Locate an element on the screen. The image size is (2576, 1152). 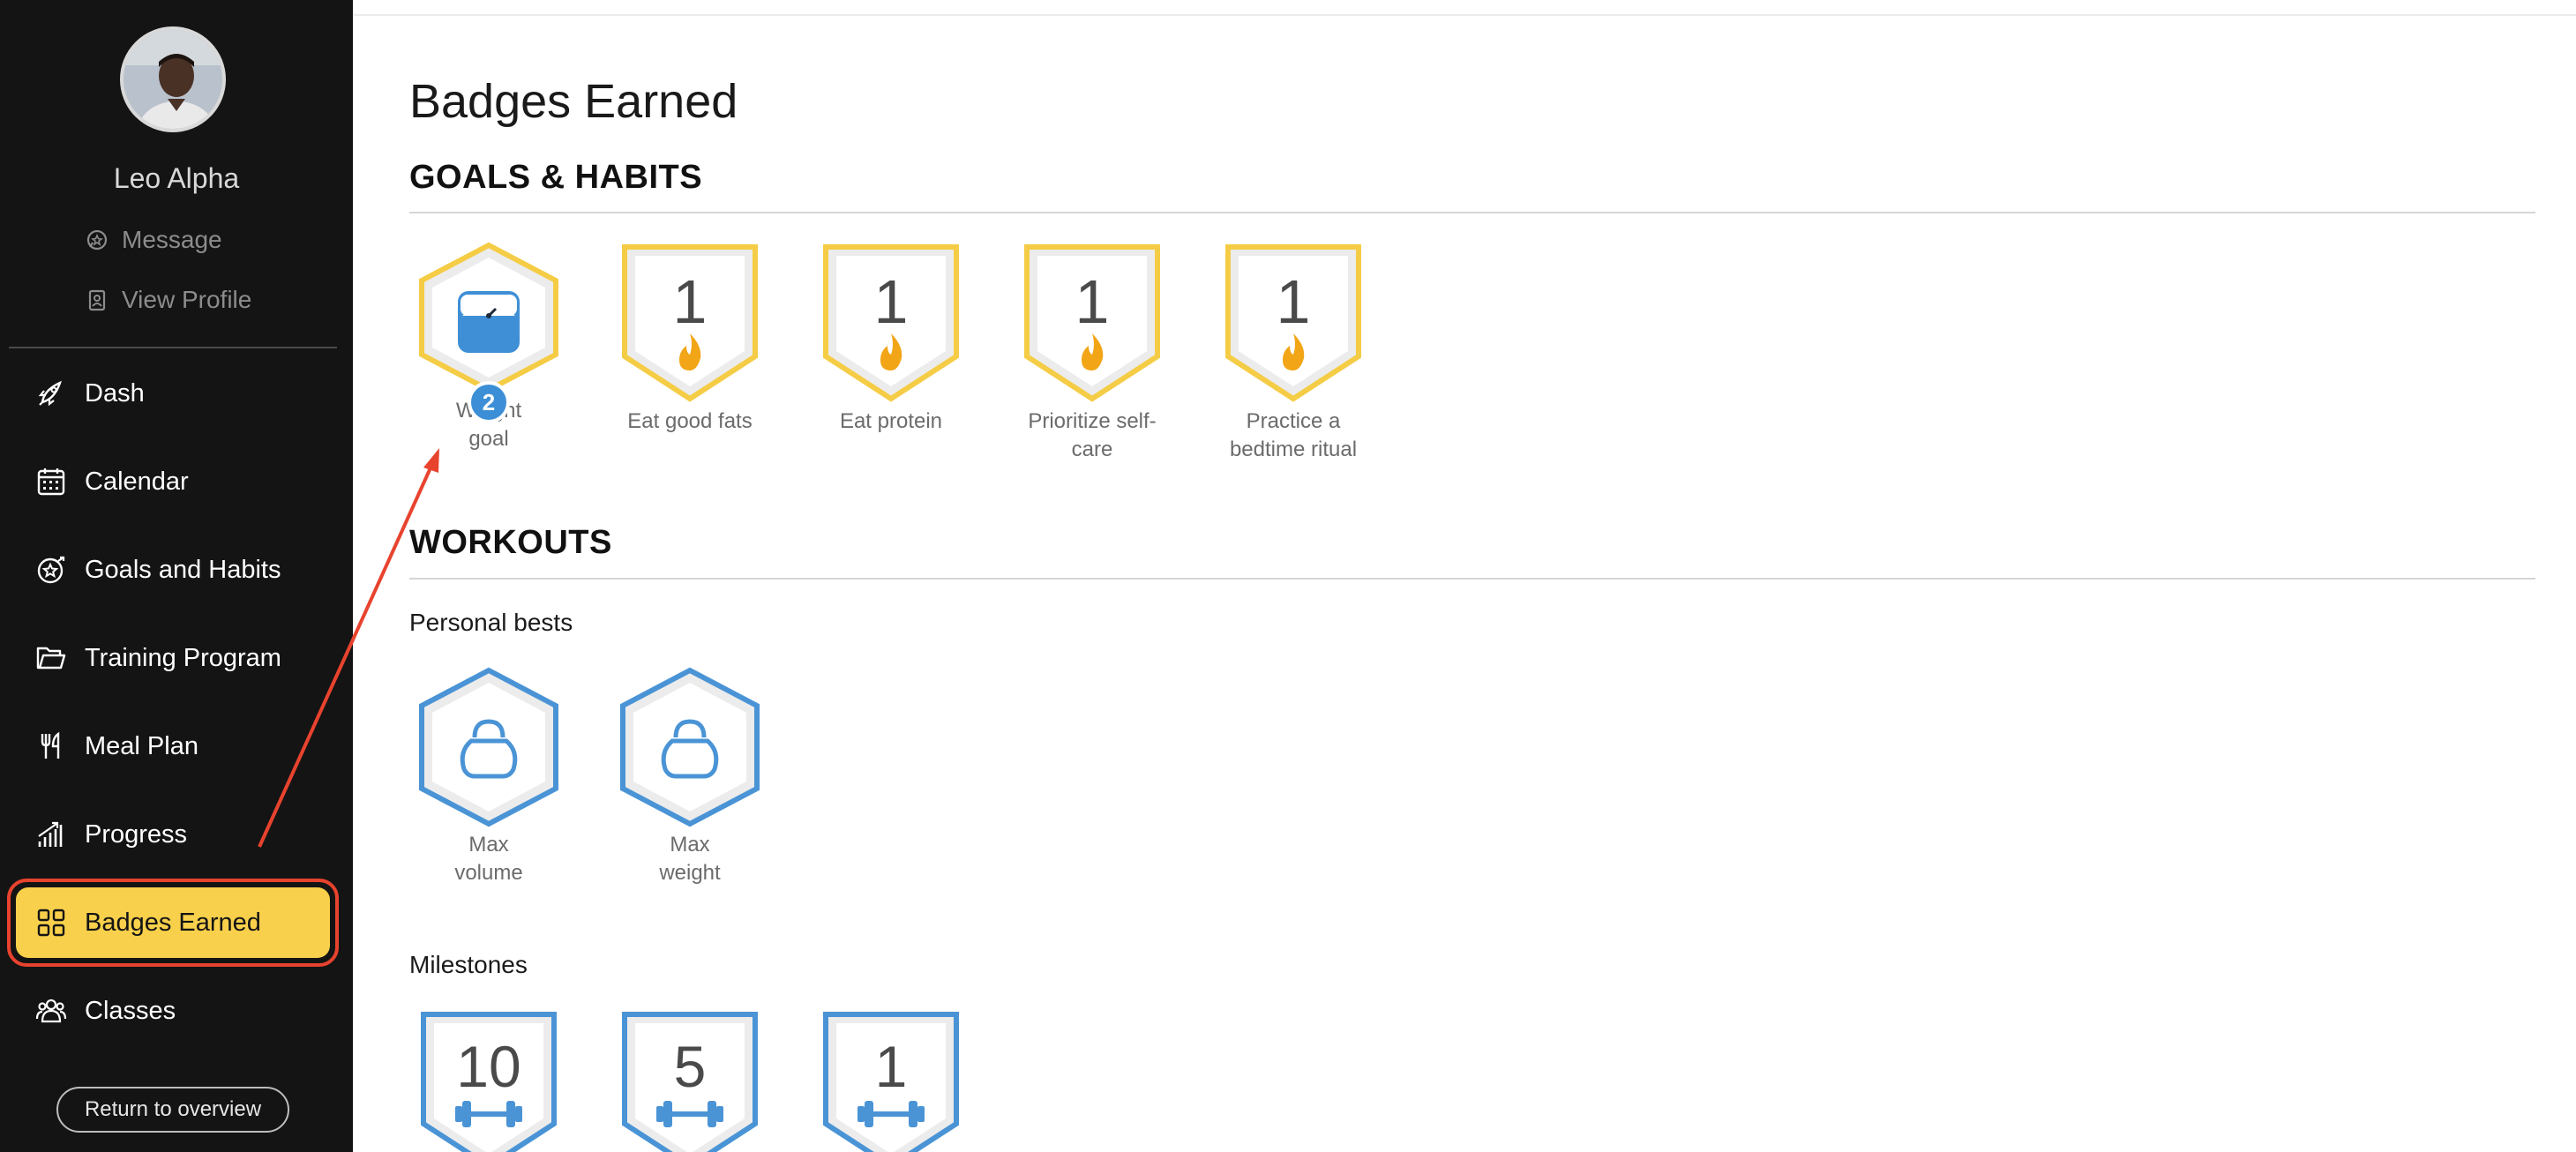
sidebar-item-dash: Dash is located at coordinates (173, 393).